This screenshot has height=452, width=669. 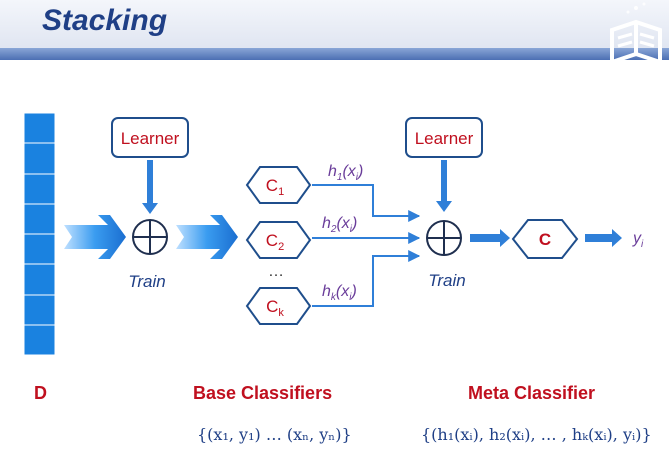 What do you see at coordinates (281, 313) in the screenshot?
I see `classifier-k-sub: k` at bounding box center [281, 313].